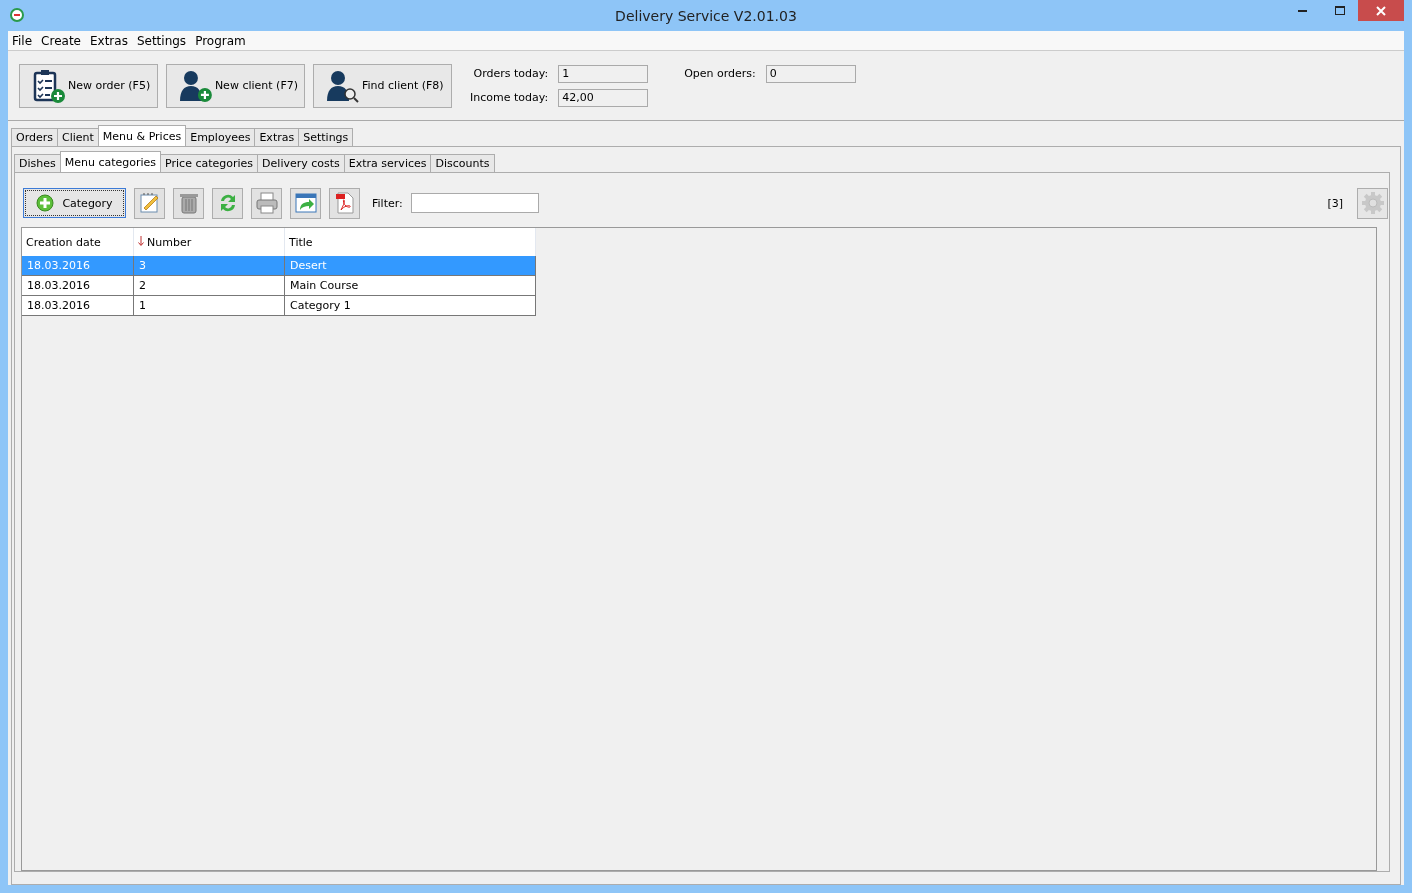 The width and height of the screenshot is (1412, 893). Describe the element at coordinates (410, 285) in the screenshot. I see `table-cell: Main Course` at that location.